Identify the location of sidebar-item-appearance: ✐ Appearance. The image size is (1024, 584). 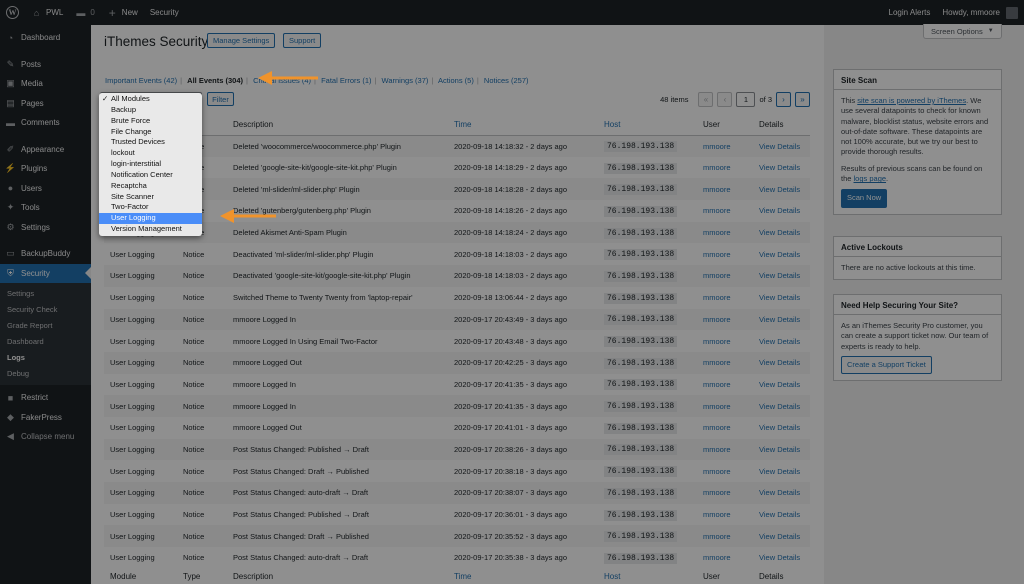
(45, 150).